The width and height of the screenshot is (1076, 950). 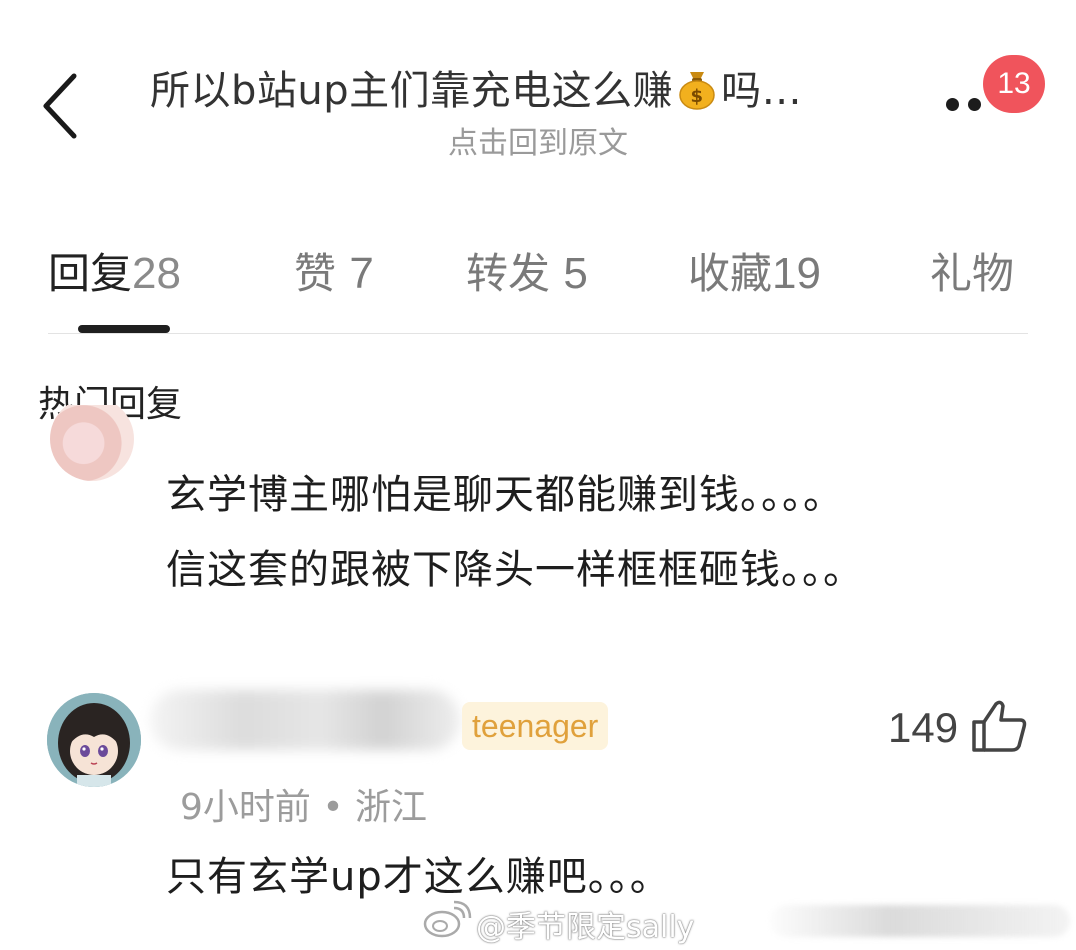 What do you see at coordinates (305, 720) in the screenshot?
I see `username-blurred` at bounding box center [305, 720].